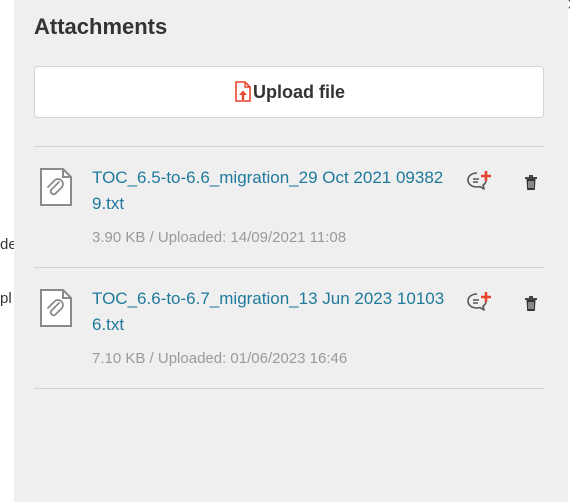 The image size is (570, 502). I want to click on background-text-fragment: pl, so click(6, 298).